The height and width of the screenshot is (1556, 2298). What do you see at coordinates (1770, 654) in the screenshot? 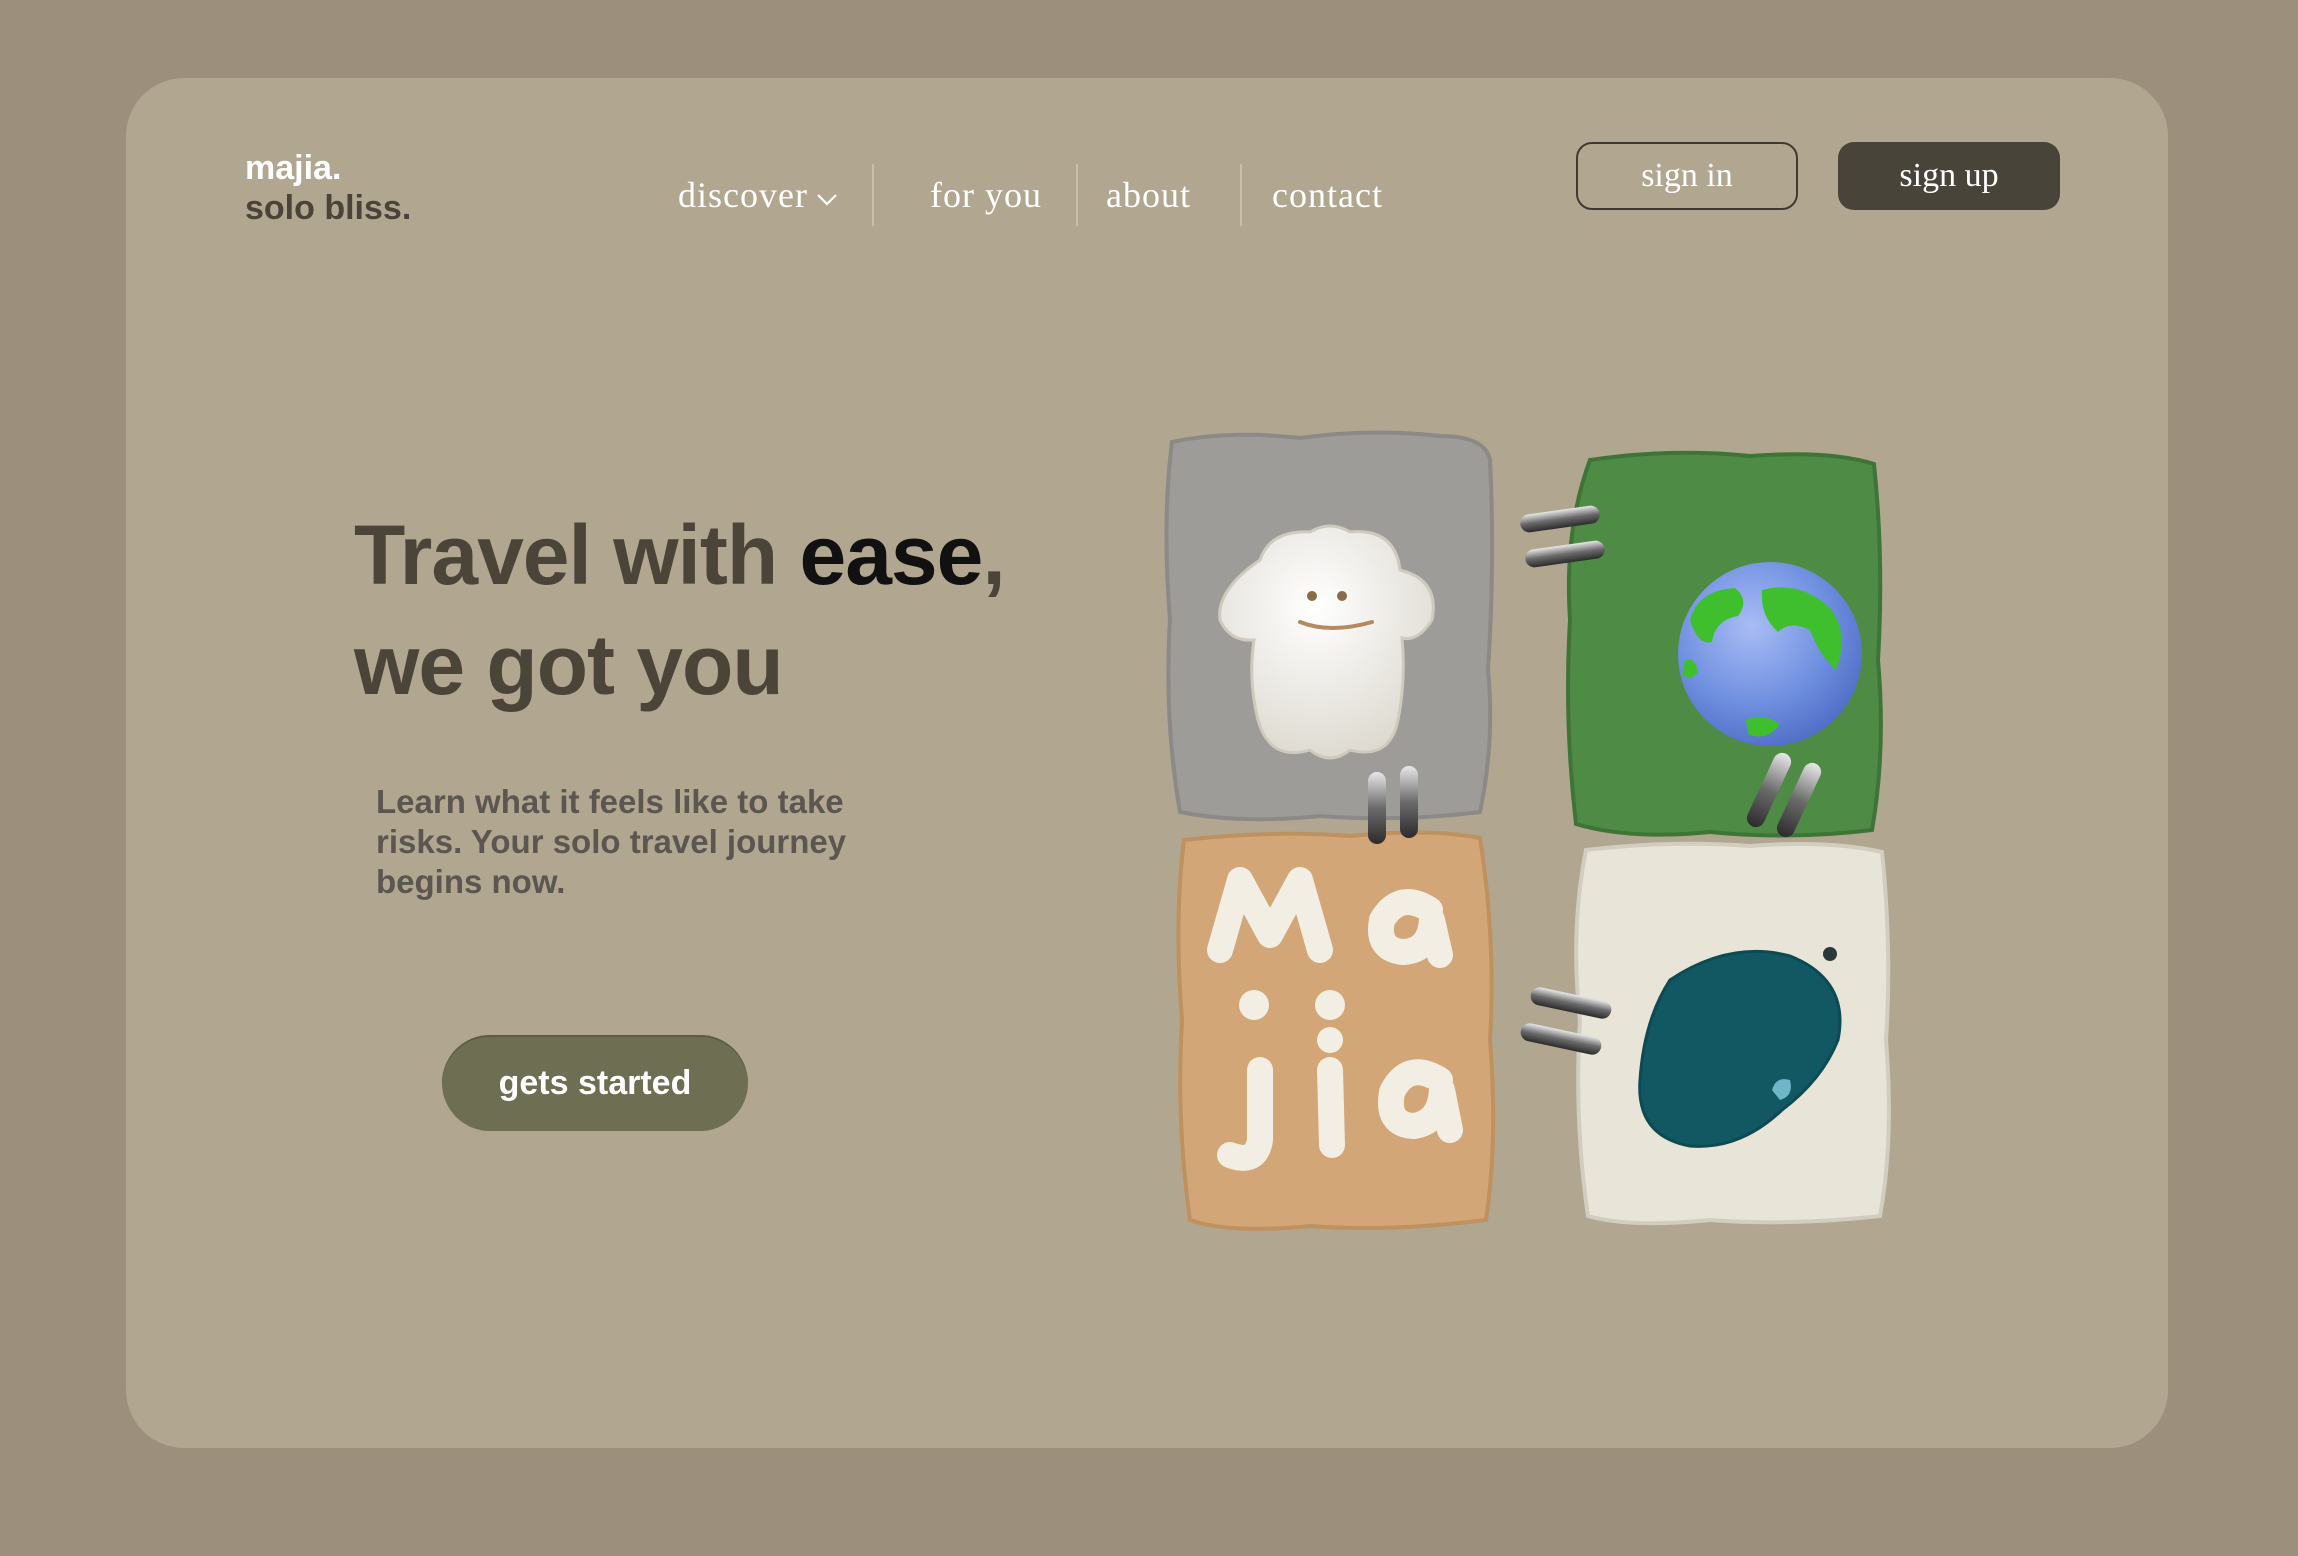
I see `globe-icon` at bounding box center [1770, 654].